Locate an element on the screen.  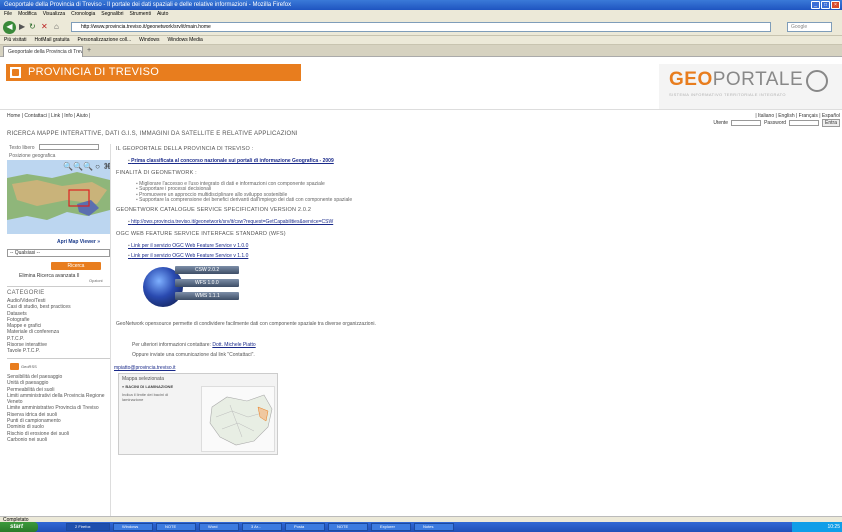
featured-map-thumbnail is located at coordinates (238, 419).